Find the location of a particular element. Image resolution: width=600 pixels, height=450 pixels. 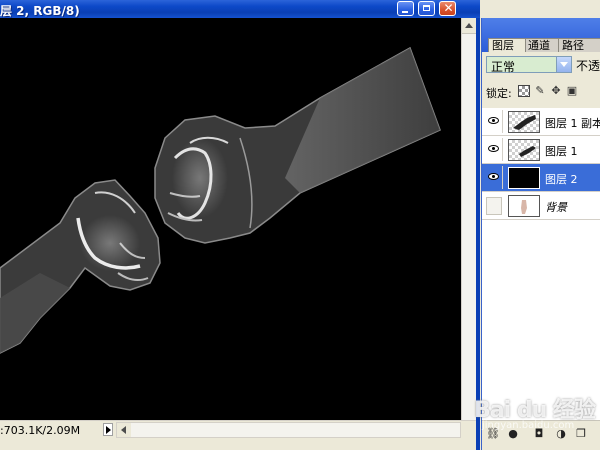

layer-row-layer1: 图层 1 is located at coordinates (541, 150).